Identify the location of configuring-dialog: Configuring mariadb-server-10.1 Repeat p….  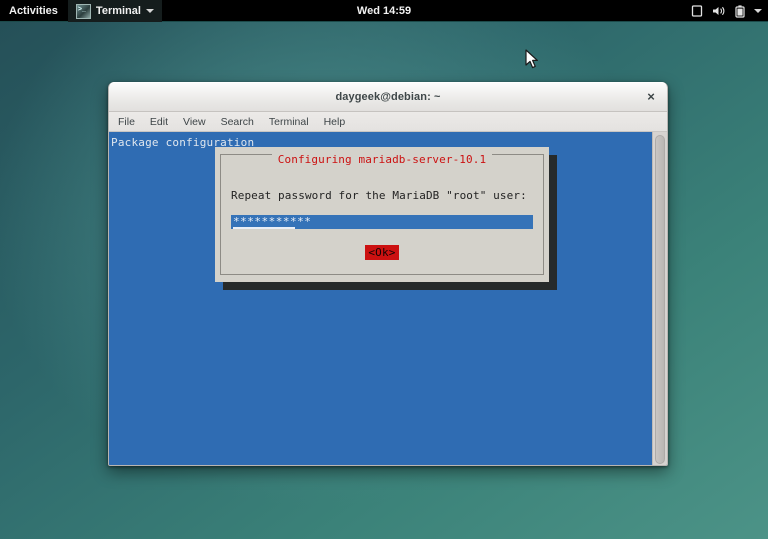
(382, 214).